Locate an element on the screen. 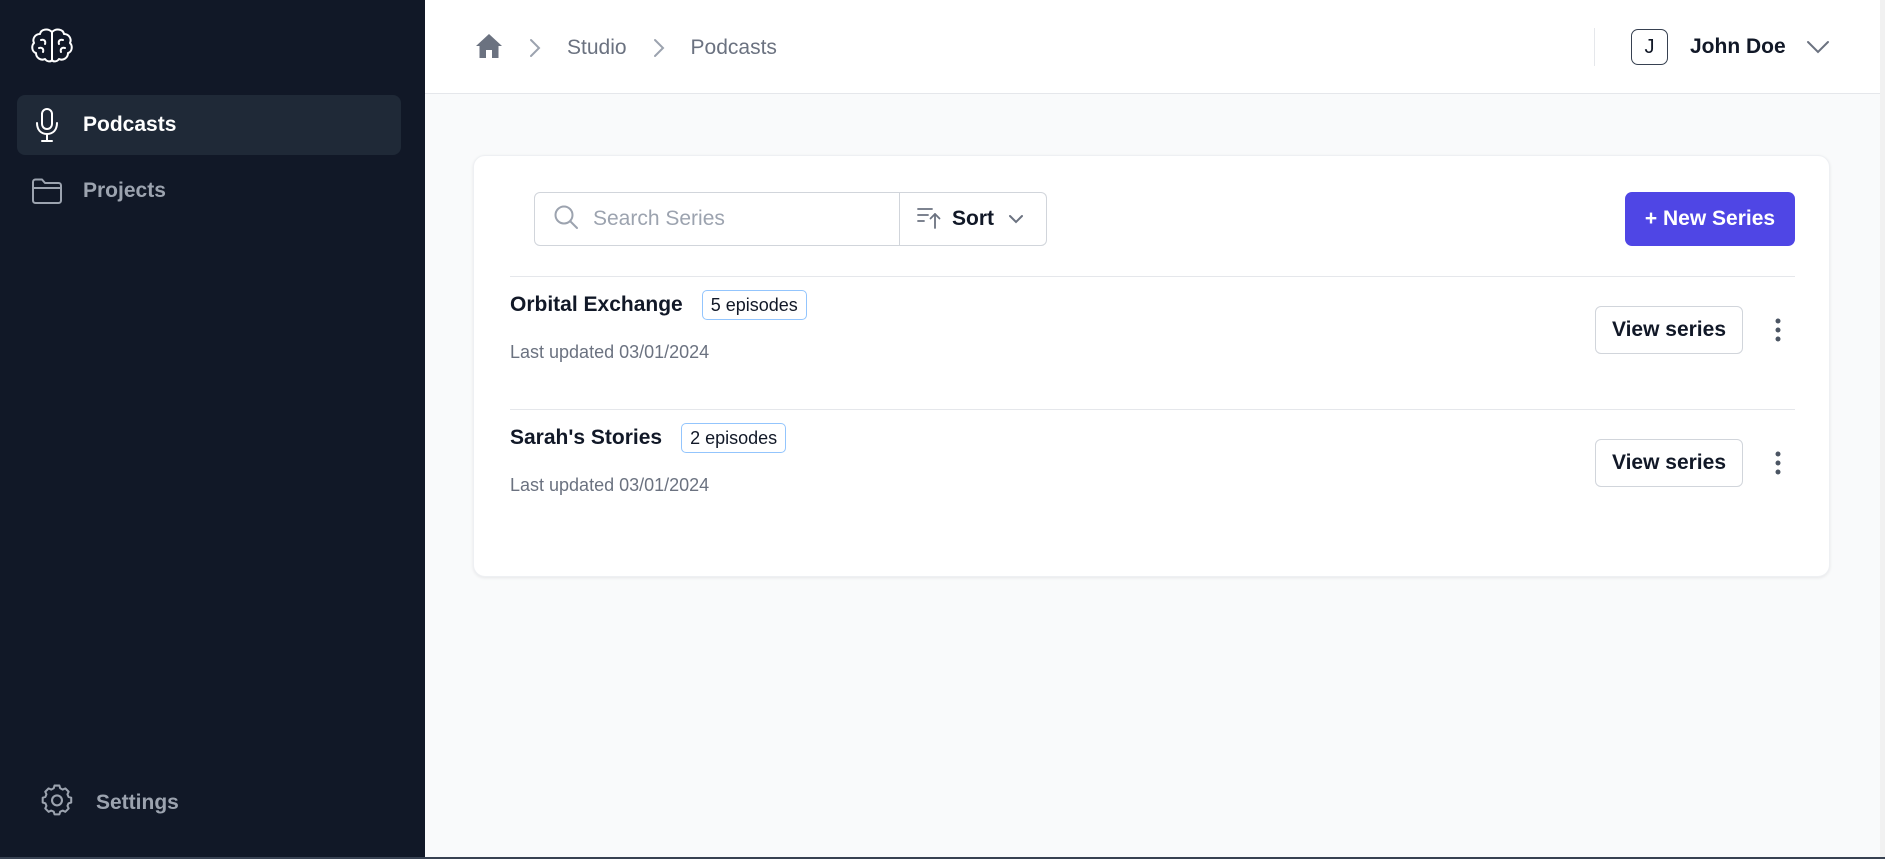 The image size is (1885, 859). avatar: J is located at coordinates (1649, 47).